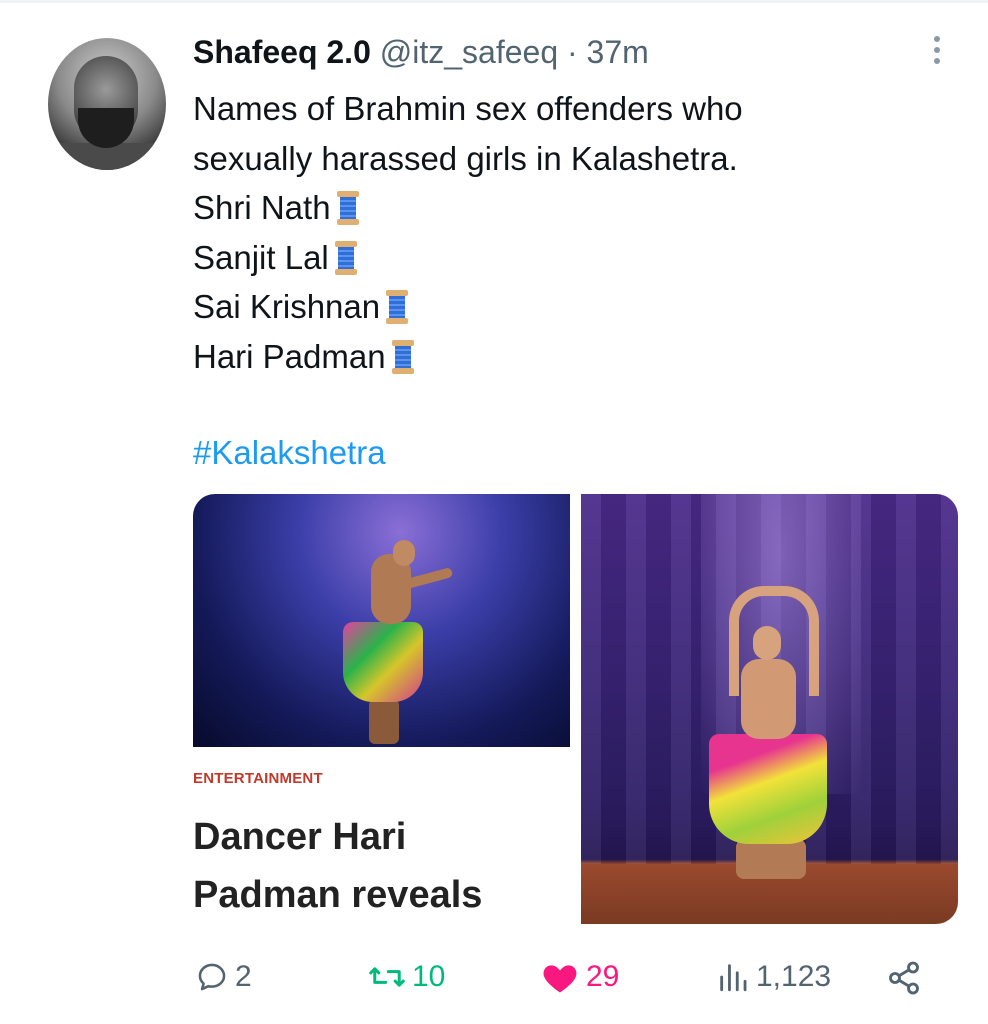  Describe the element at coordinates (381, 620) in the screenshot. I see `dancer-photo-stage` at that location.